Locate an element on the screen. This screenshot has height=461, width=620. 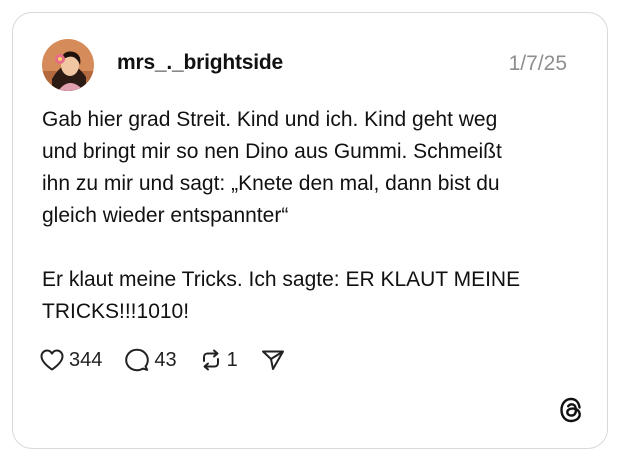
like-button: 344 is located at coordinates (70, 360).